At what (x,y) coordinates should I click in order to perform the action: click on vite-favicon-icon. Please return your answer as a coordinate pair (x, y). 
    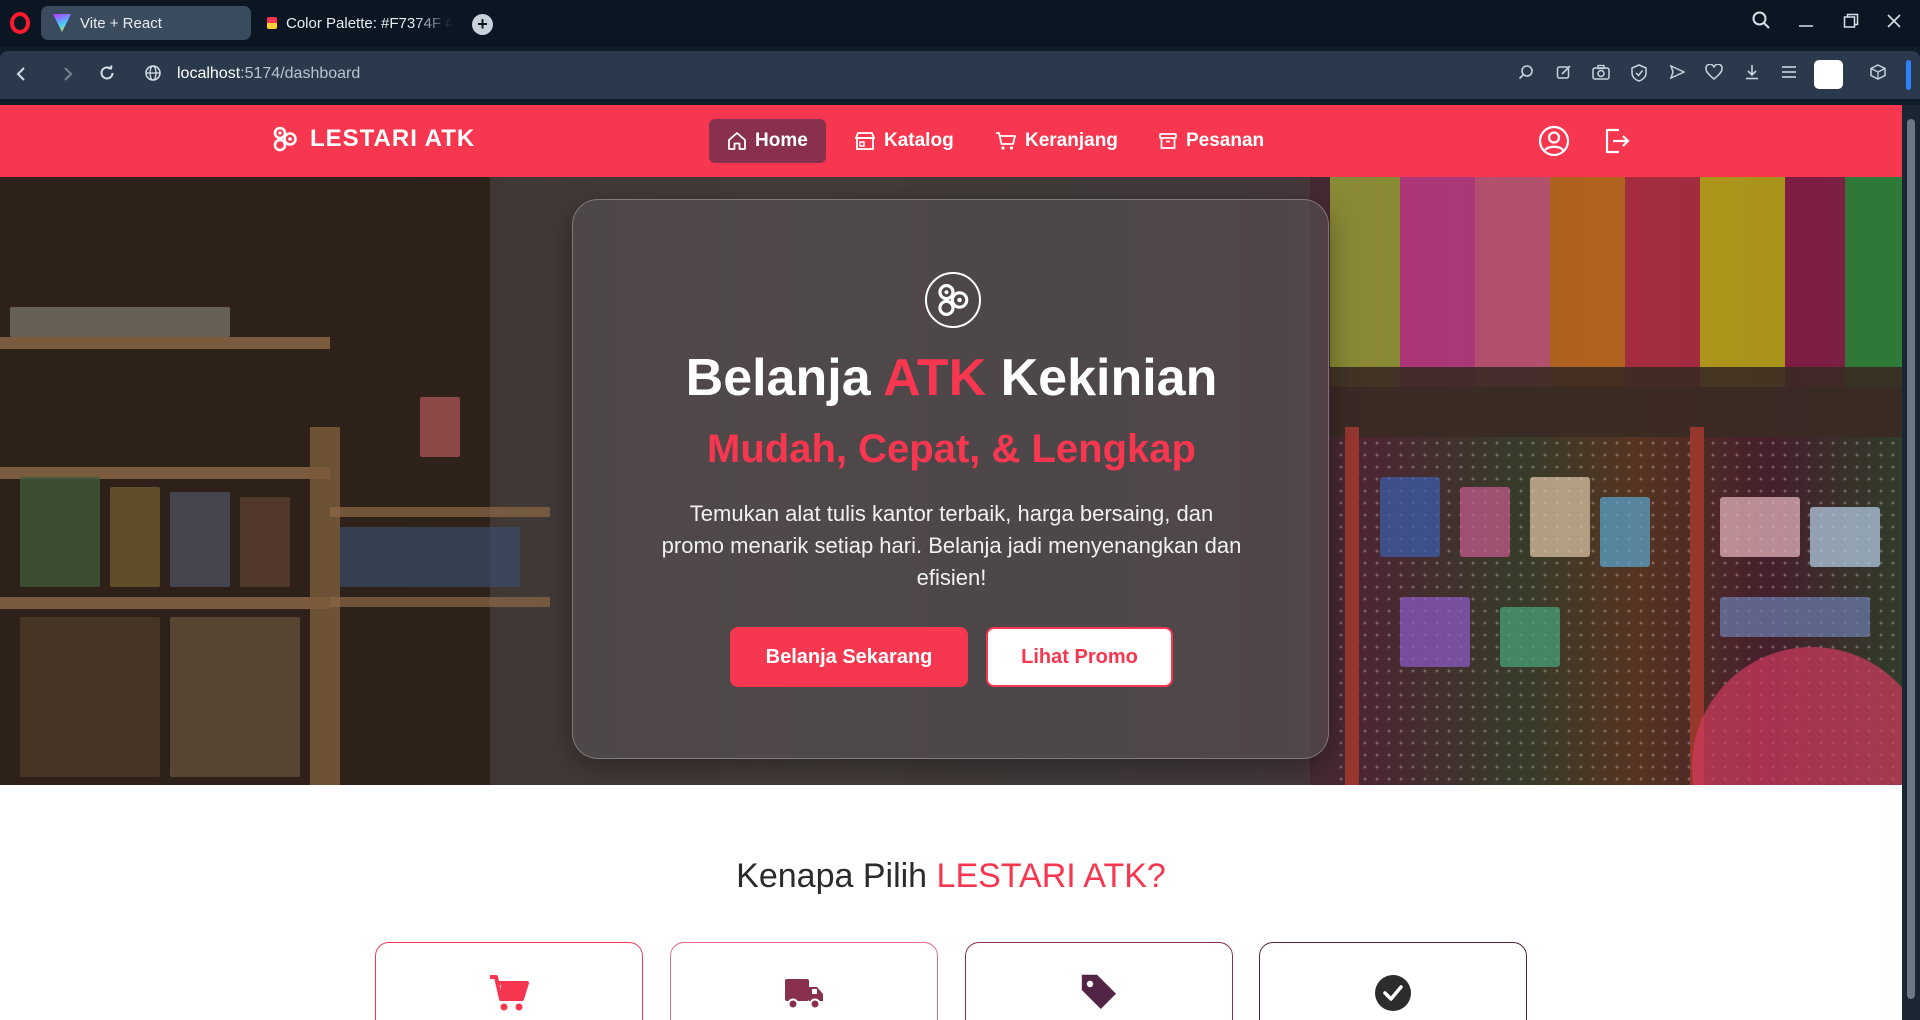
    Looking at the image, I should click on (62, 23).